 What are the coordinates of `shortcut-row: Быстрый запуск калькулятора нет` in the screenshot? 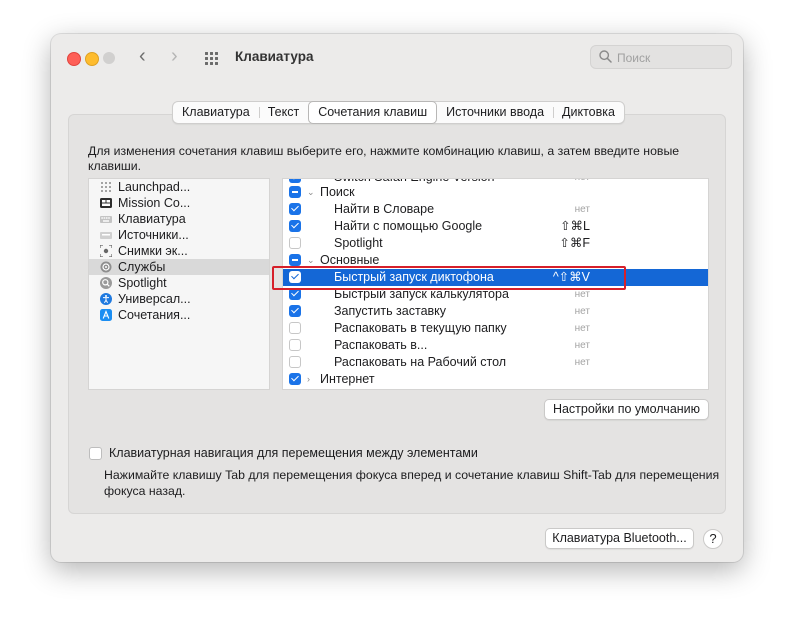 It's located at (495, 294).